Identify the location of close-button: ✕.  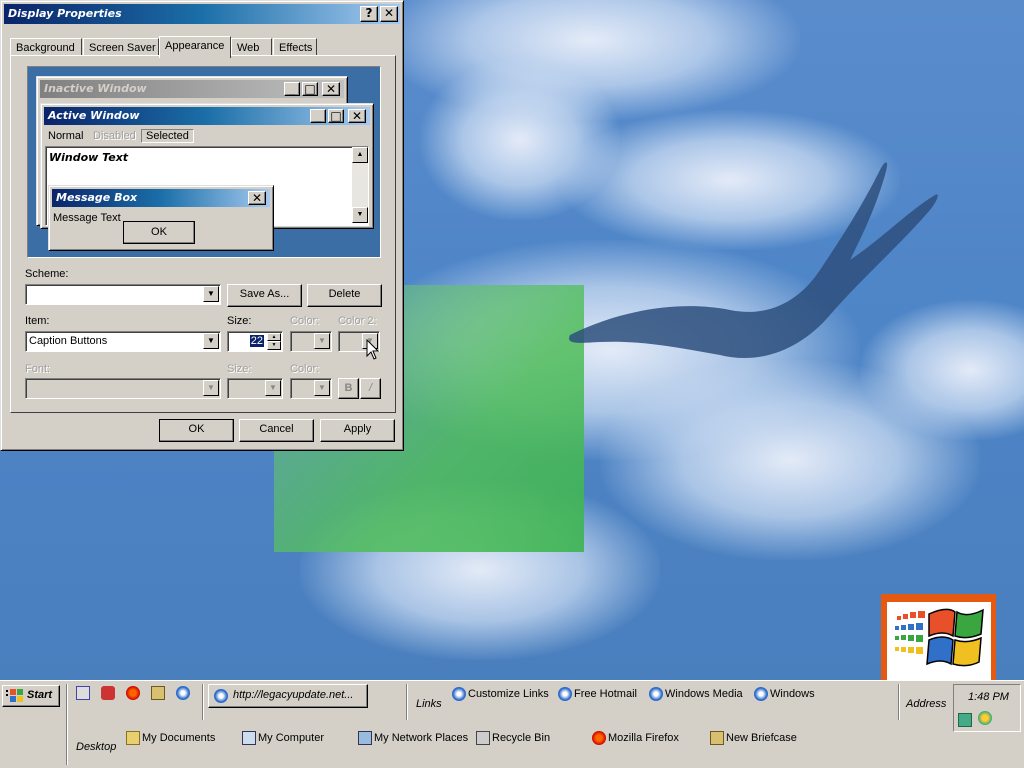
(389, 14).